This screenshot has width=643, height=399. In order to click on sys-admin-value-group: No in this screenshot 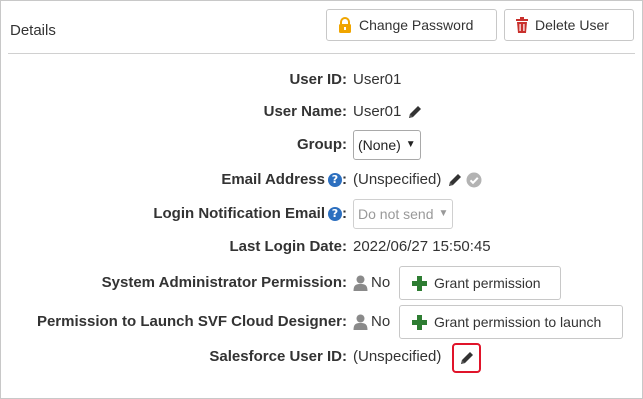, I will do `click(371, 283)`.